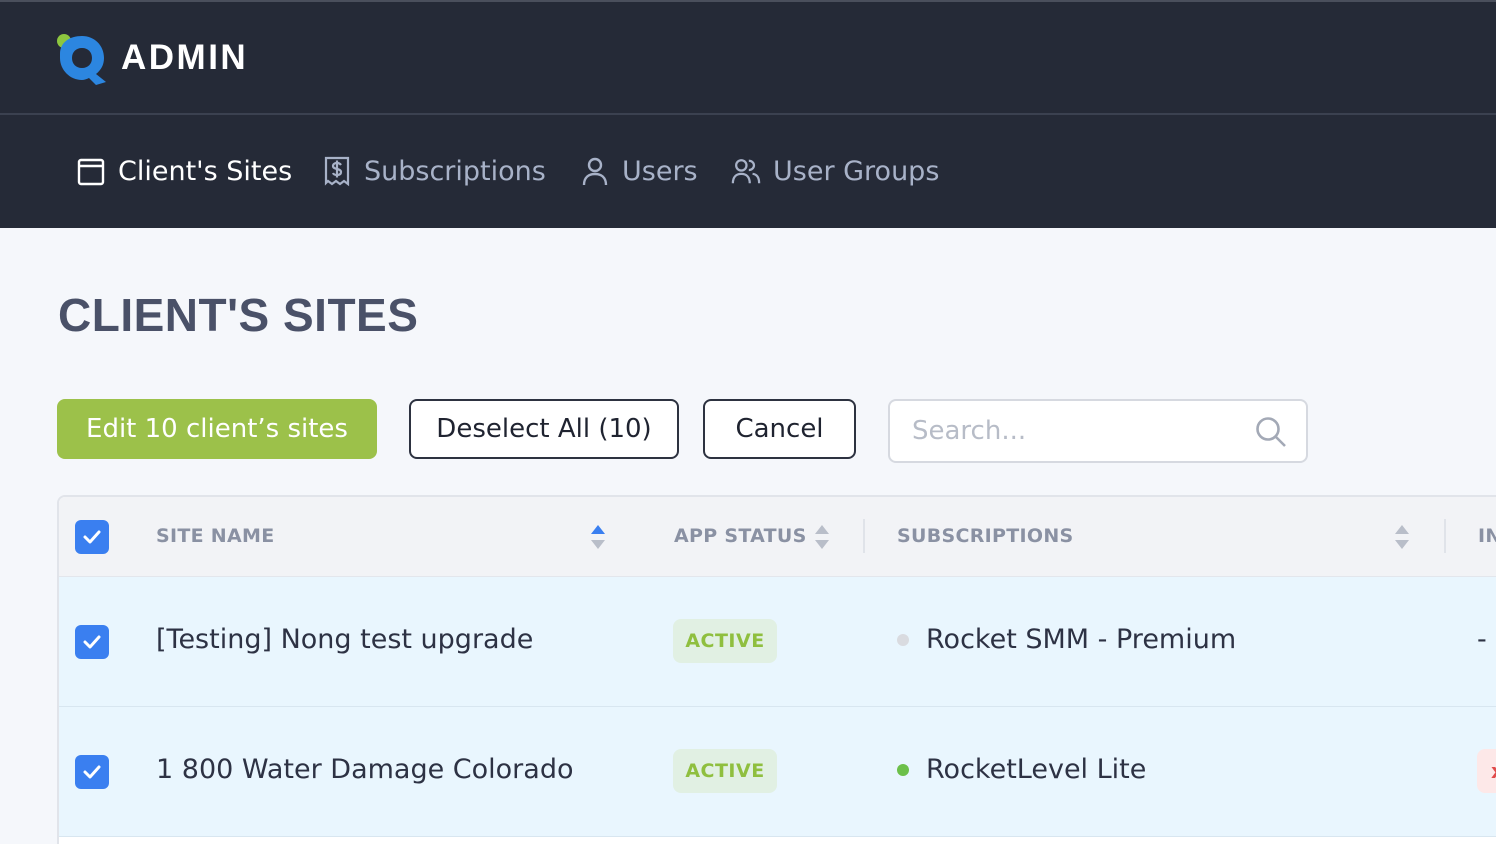  Describe the element at coordinates (748, 57) in the screenshot. I see `top-header: ADMIN` at that location.